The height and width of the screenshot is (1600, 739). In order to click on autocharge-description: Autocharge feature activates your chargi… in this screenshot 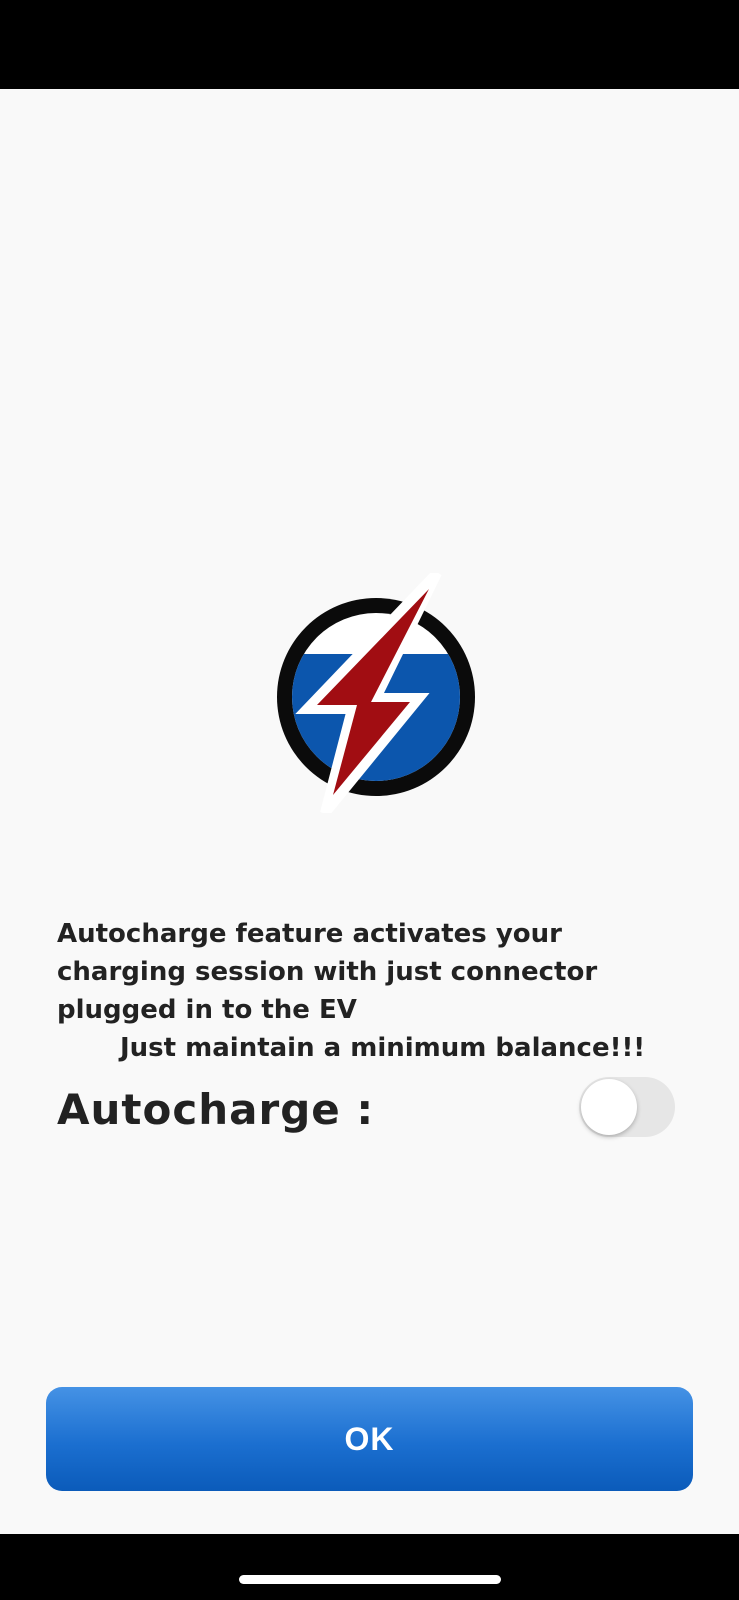, I will do `click(372, 991)`.